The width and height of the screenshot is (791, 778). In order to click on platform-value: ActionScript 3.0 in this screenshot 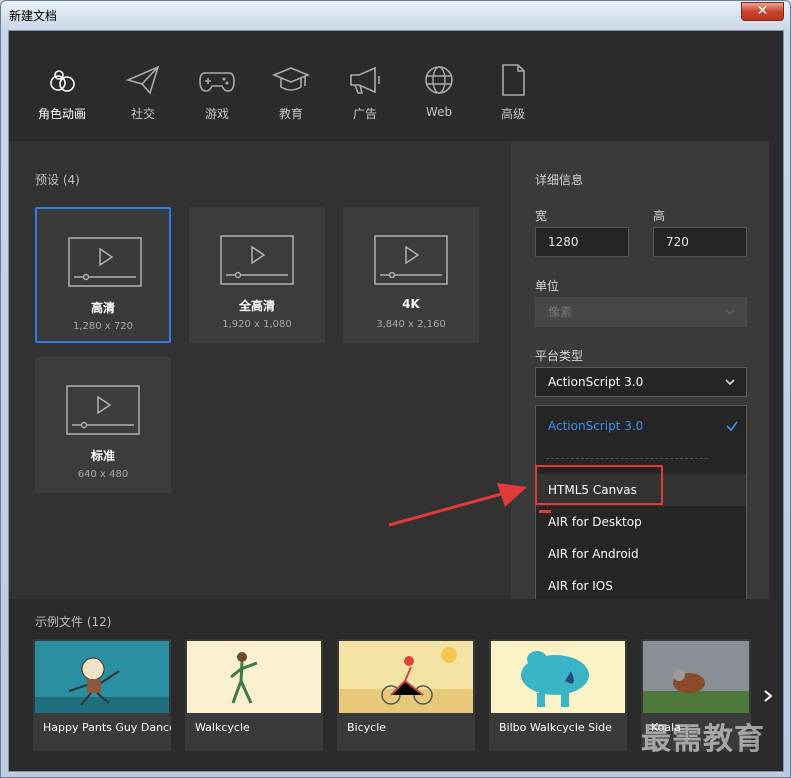, I will do `click(596, 382)`.